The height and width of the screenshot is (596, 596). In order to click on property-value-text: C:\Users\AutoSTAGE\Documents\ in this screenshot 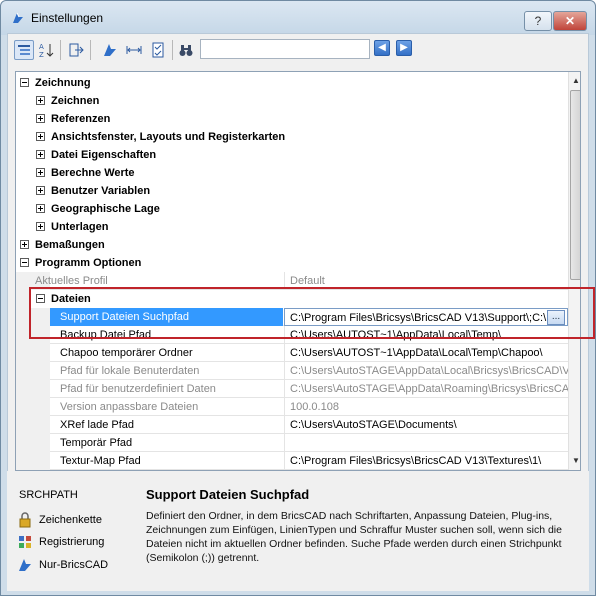, I will do `click(373, 425)`.